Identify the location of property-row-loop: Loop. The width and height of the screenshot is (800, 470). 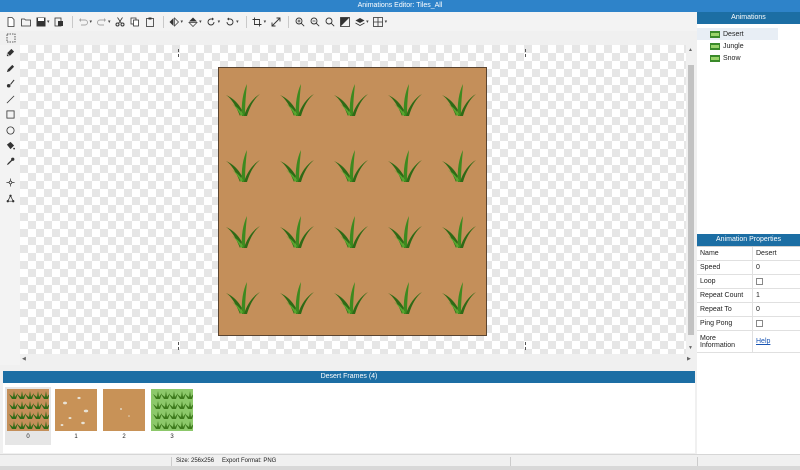
(748, 282).